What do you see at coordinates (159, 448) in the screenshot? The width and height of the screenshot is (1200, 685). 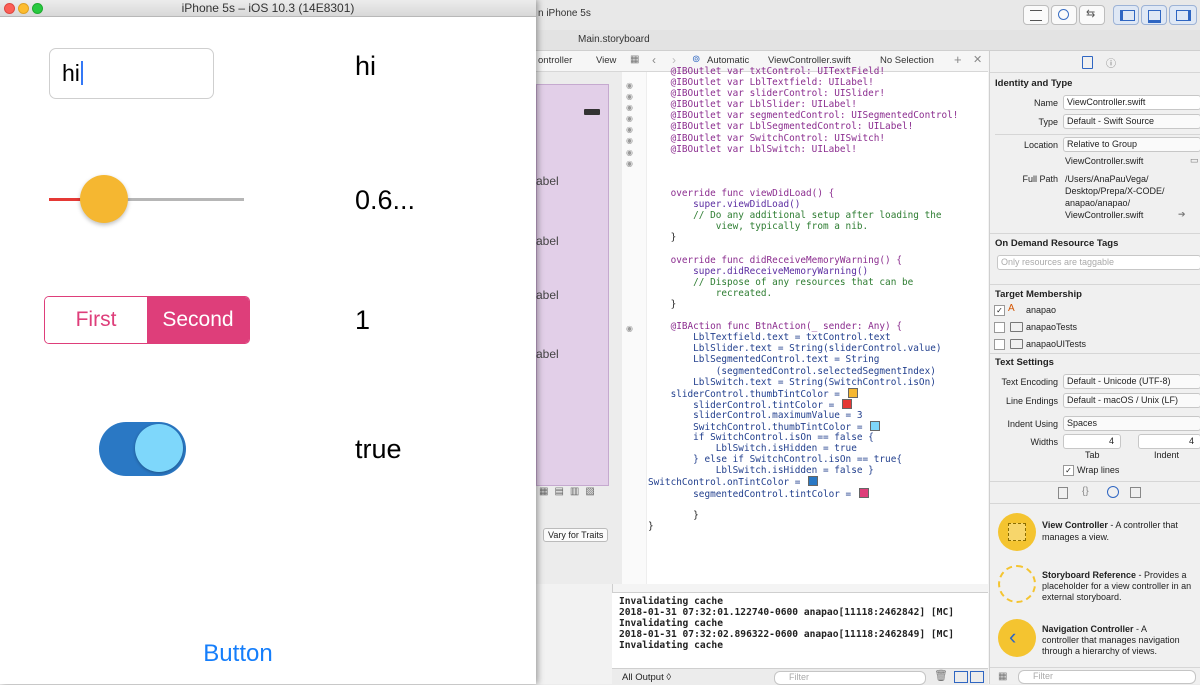 I see `switch-thumb` at bounding box center [159, 448].